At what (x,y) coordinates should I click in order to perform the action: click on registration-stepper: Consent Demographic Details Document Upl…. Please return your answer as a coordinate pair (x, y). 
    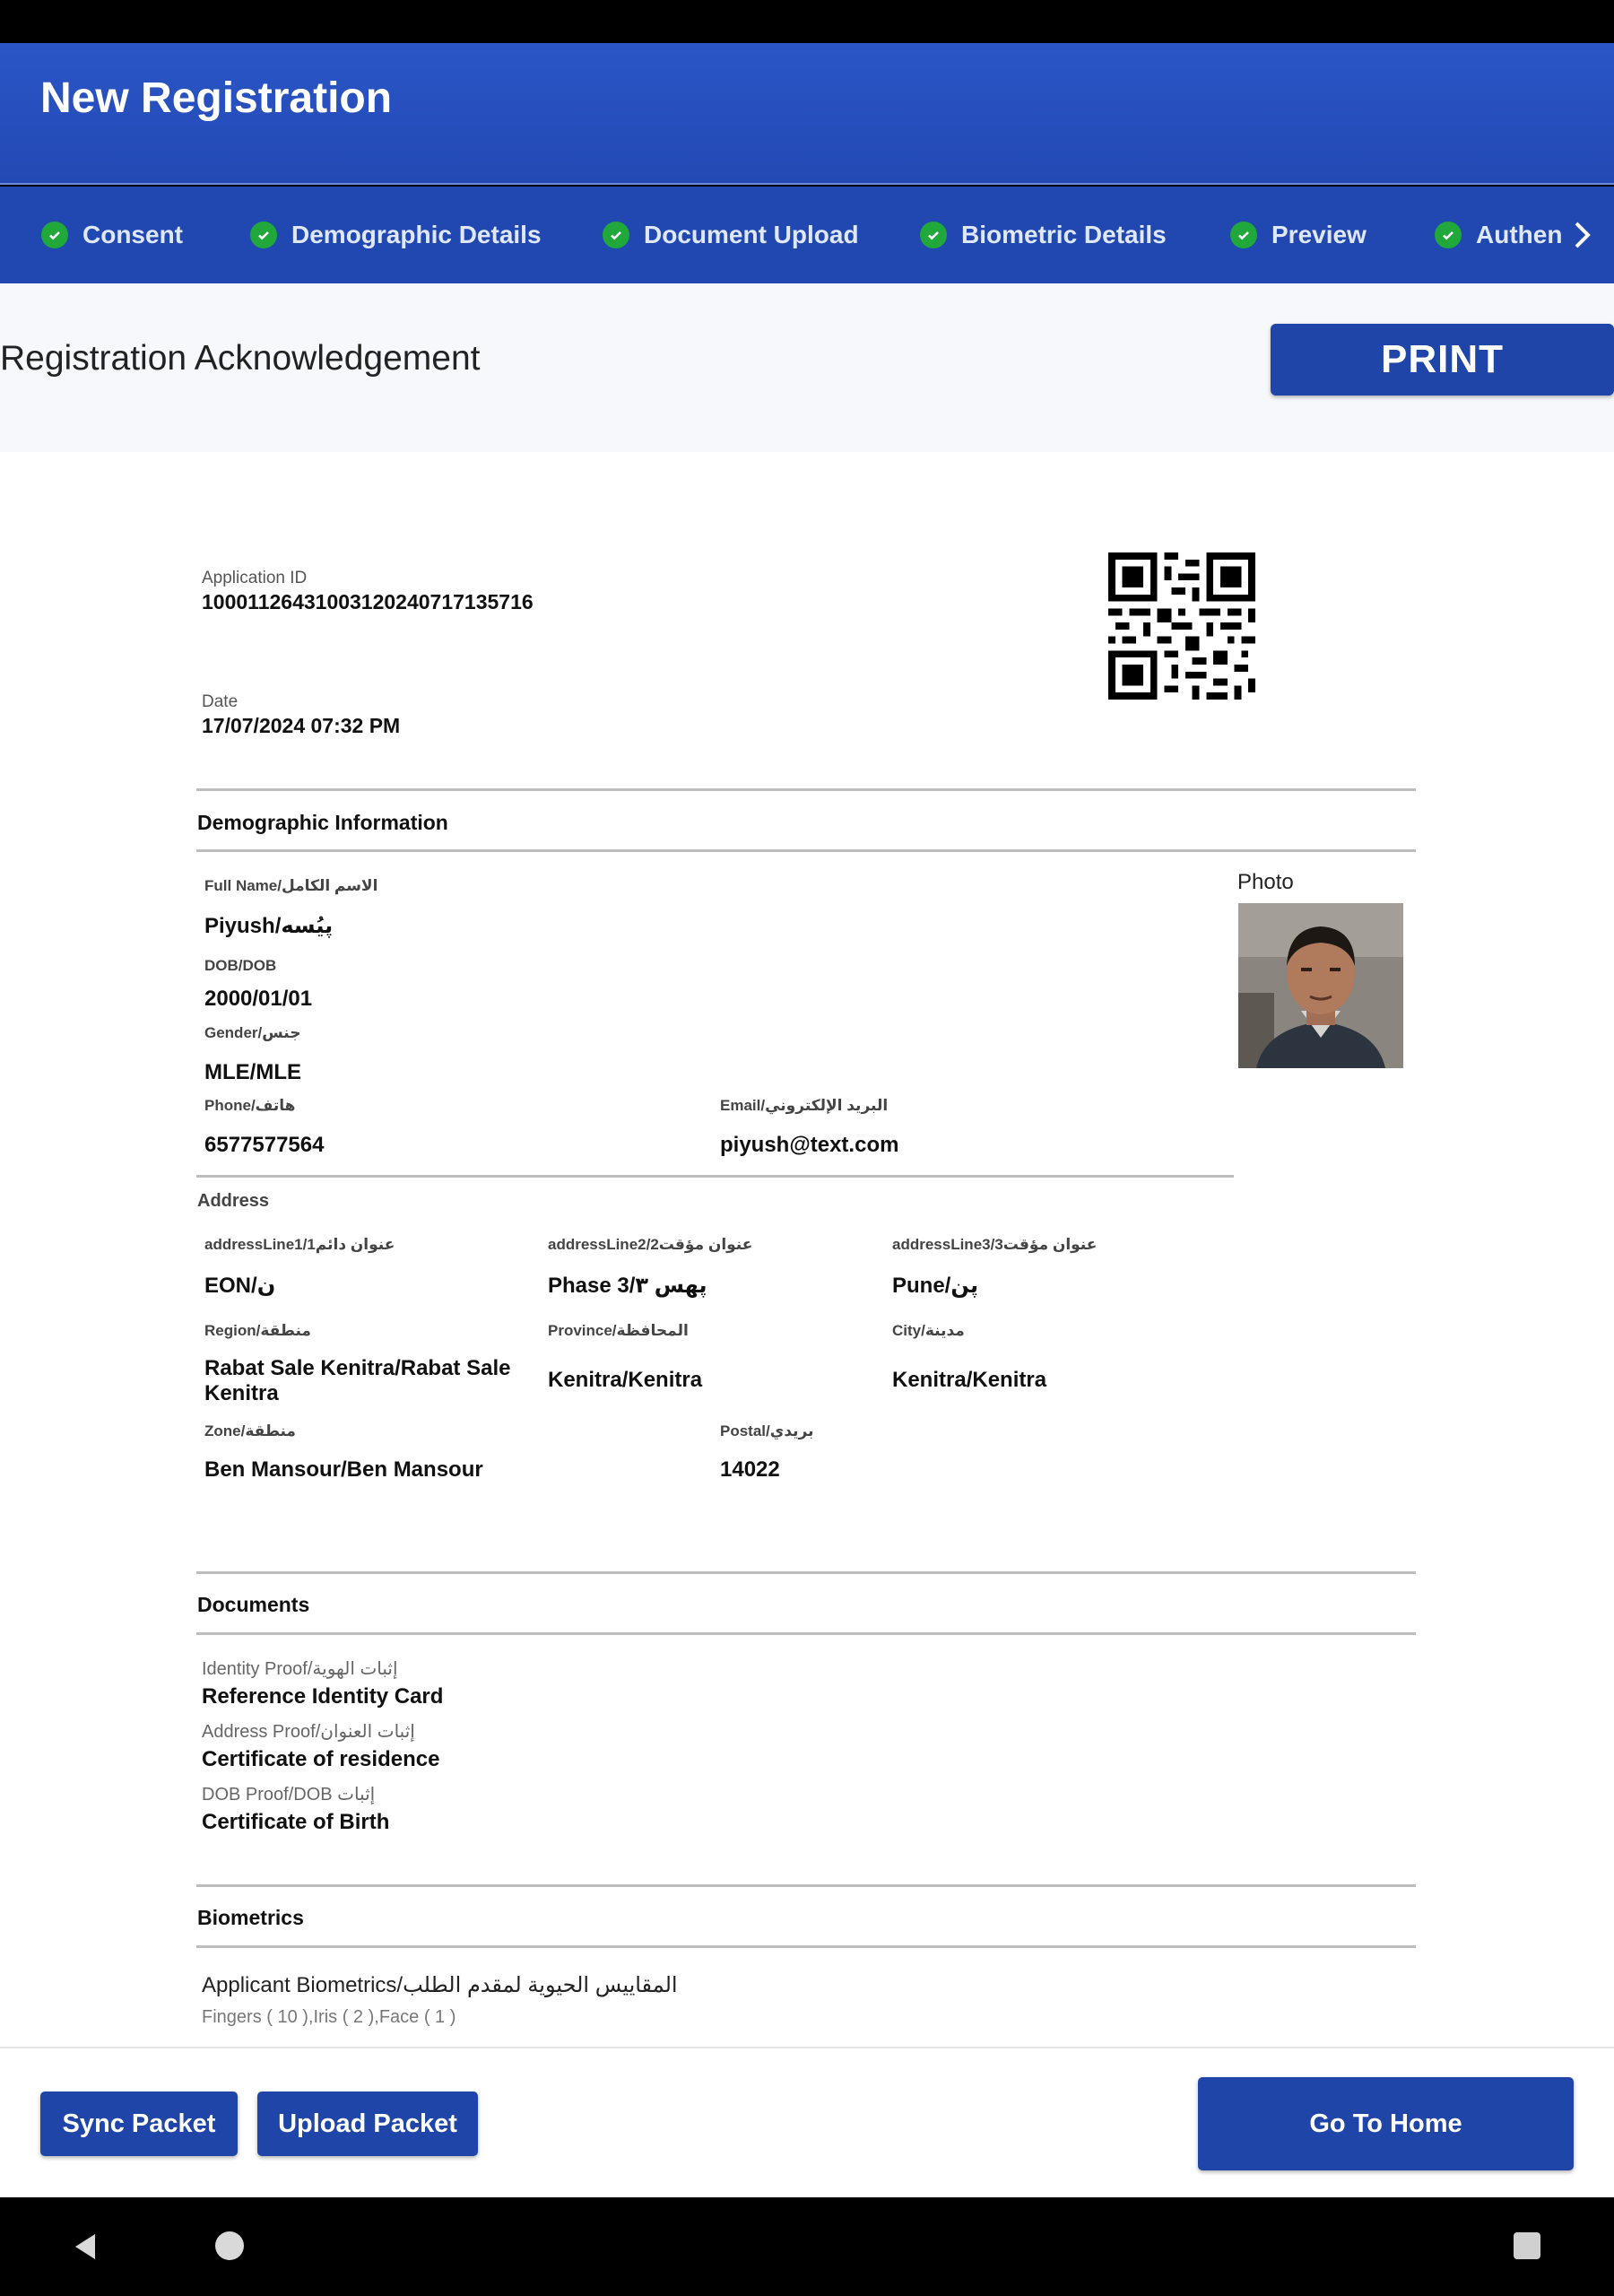
    Looking at the image, I should click on (807, 235).